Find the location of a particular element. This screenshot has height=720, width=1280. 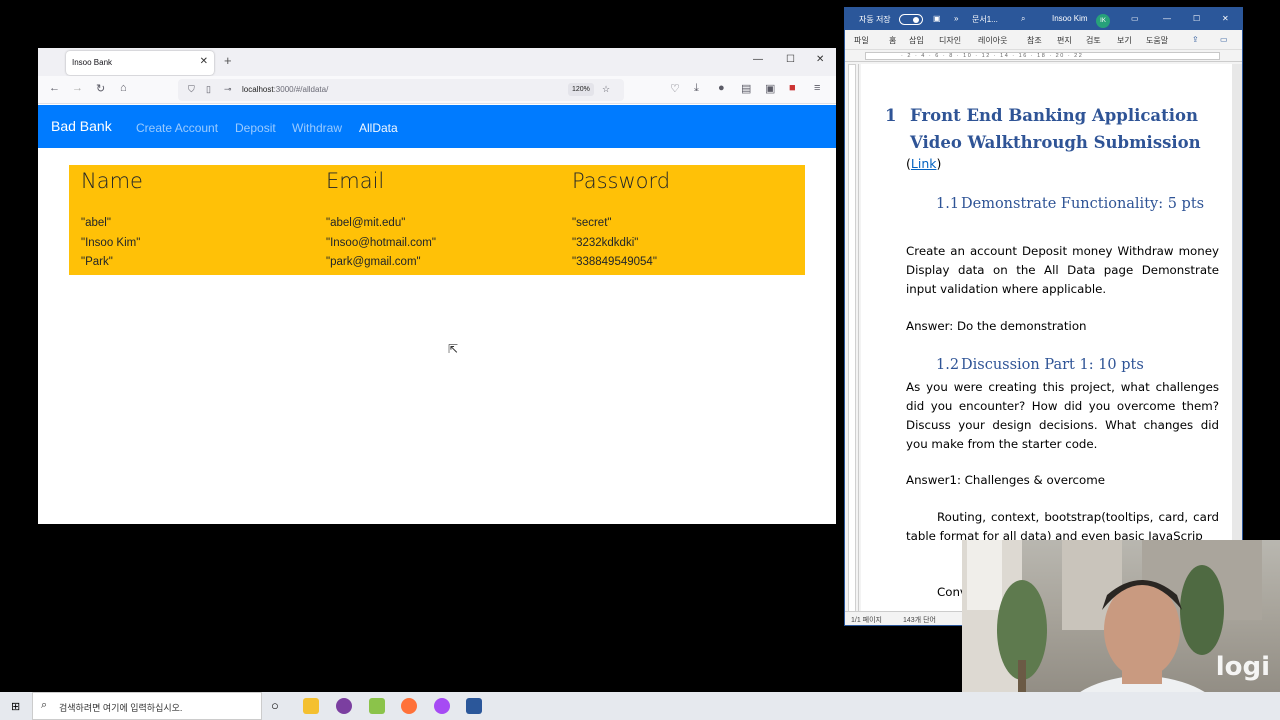

tab-bar: Insoo Bank ✕ + — ☐ ✕ is located at coordinates (437, 62).